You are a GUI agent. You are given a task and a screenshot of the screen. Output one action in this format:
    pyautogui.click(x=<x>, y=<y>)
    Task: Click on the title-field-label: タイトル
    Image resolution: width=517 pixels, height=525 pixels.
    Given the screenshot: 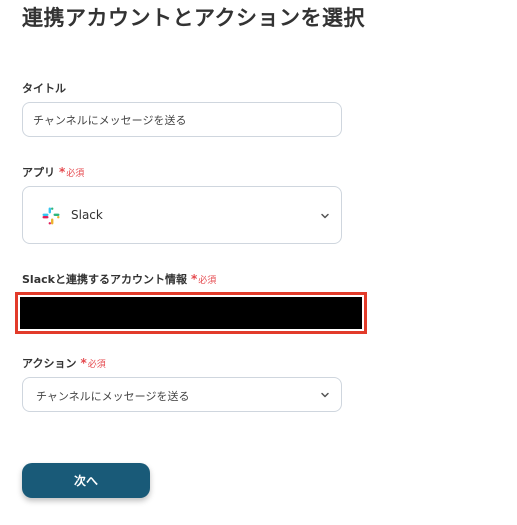 What is the action you would take?
    pyautogui.click(x=44, y=88)
    